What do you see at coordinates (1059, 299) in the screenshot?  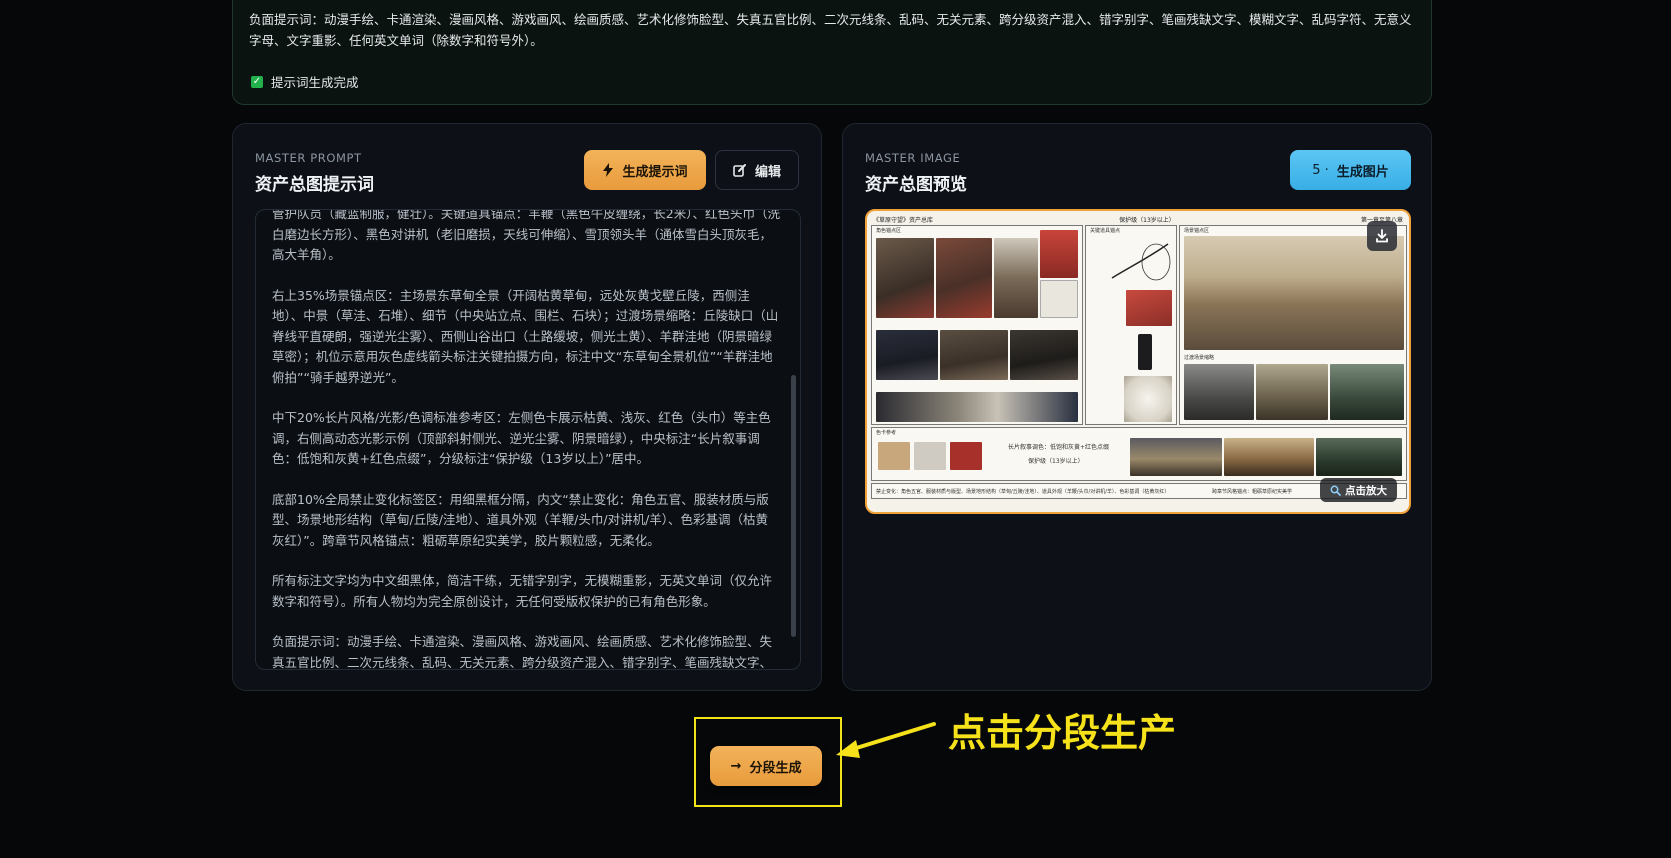 I see `whip-photo` at bounding box center [1059, 299].